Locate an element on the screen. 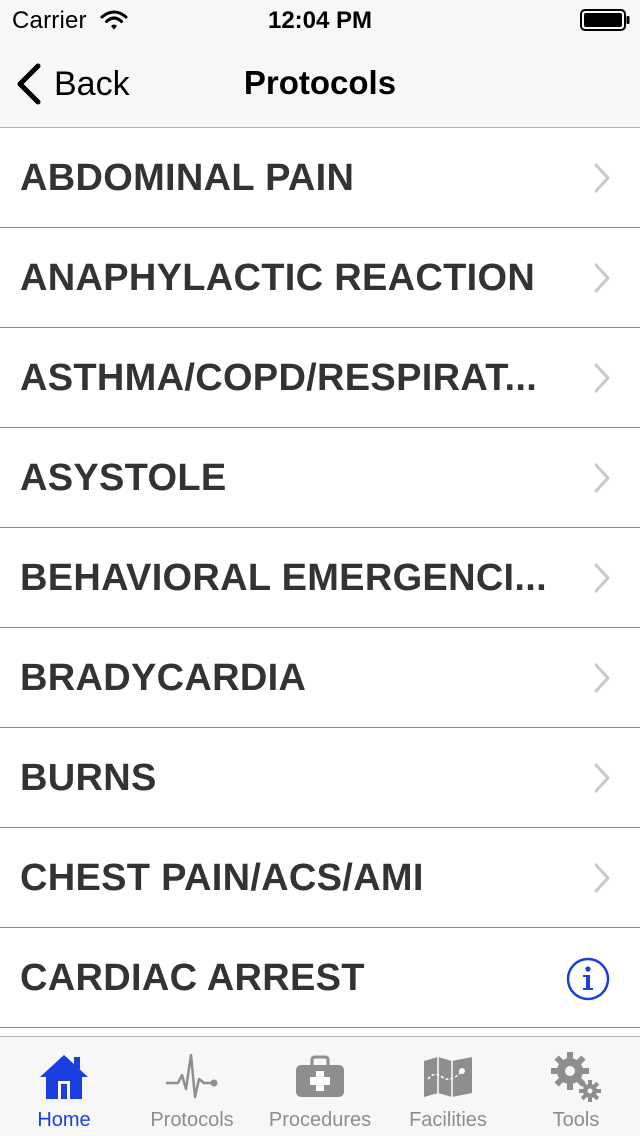  map-icon is located at coordinates (448, 1077).